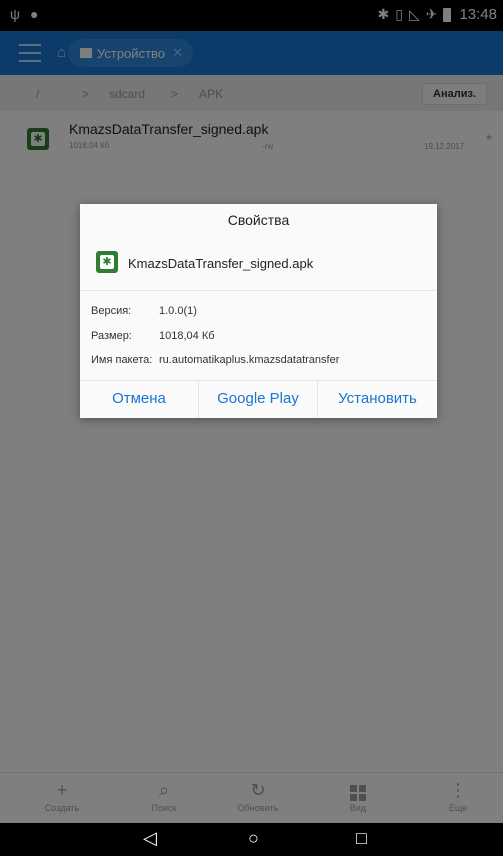 The width and height of the screenshot is (503, 856). What do you see at coordinates (178, 311) in the screenshot?
I see `version-value: 1.0.0(1)` at bounding box center [178, 311].